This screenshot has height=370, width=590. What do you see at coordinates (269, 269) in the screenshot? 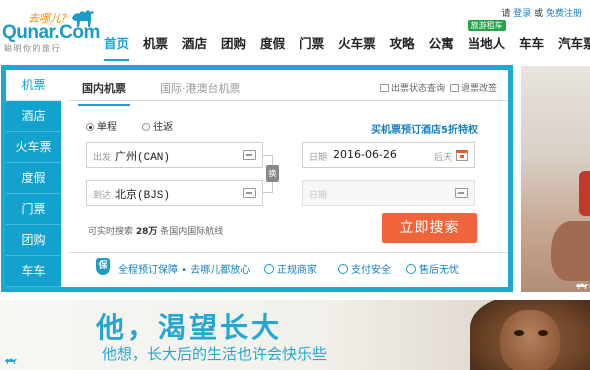
I see `badge-icon` at bounding box center [269, 269].